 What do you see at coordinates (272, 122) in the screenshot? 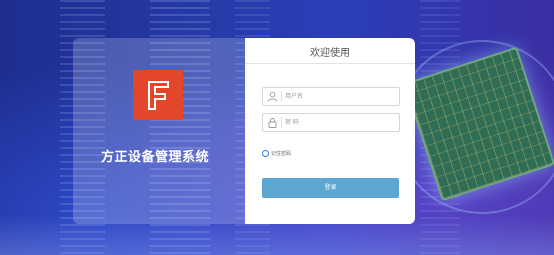
I see `lock-icon` at bounding box center [272, 122].